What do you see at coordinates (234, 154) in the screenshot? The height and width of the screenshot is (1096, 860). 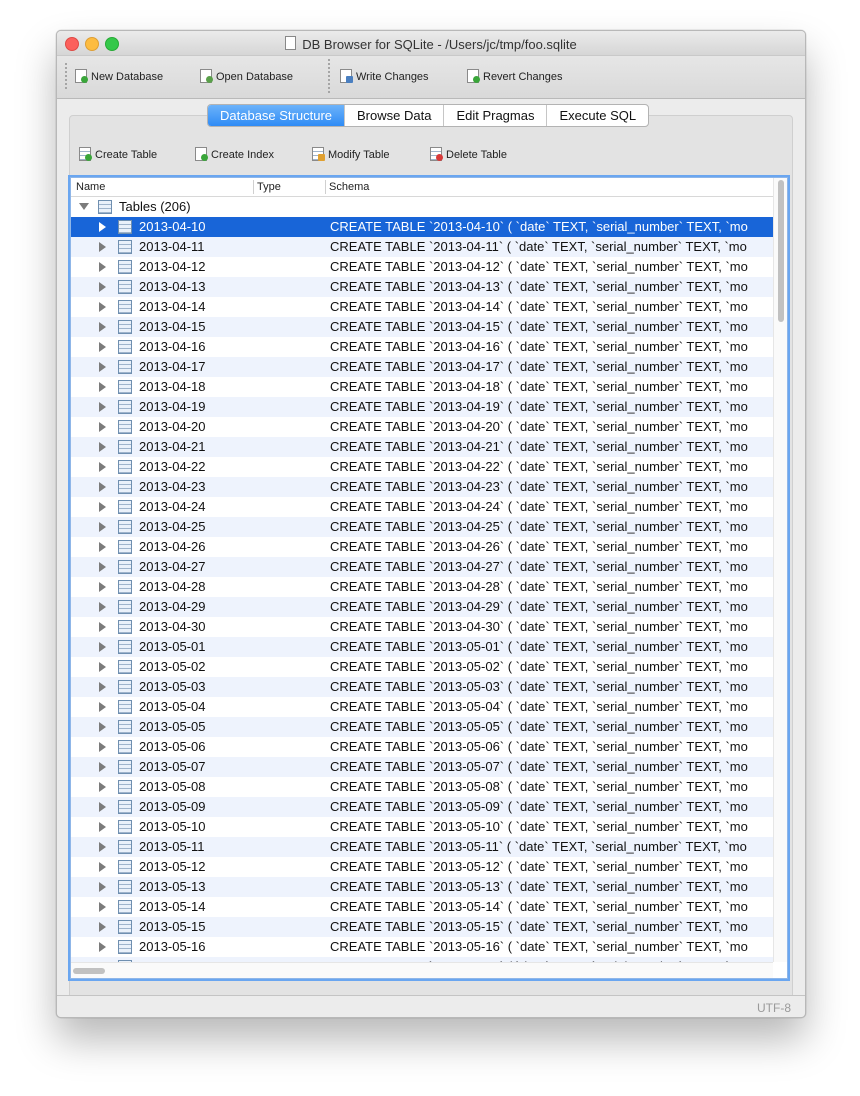 I see `create-index-button: Create Index` at bounding box center [234, 154].